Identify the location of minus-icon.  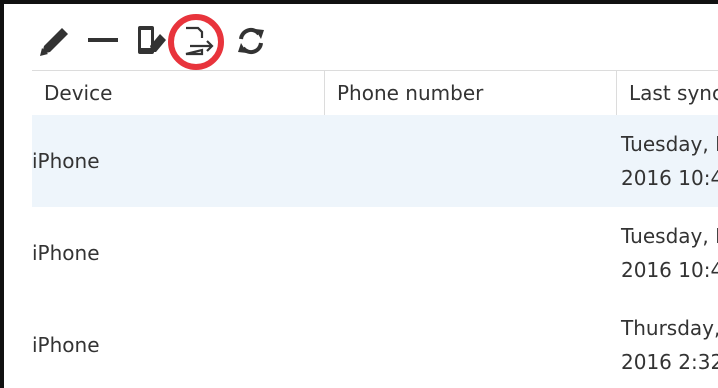
(103, 41).